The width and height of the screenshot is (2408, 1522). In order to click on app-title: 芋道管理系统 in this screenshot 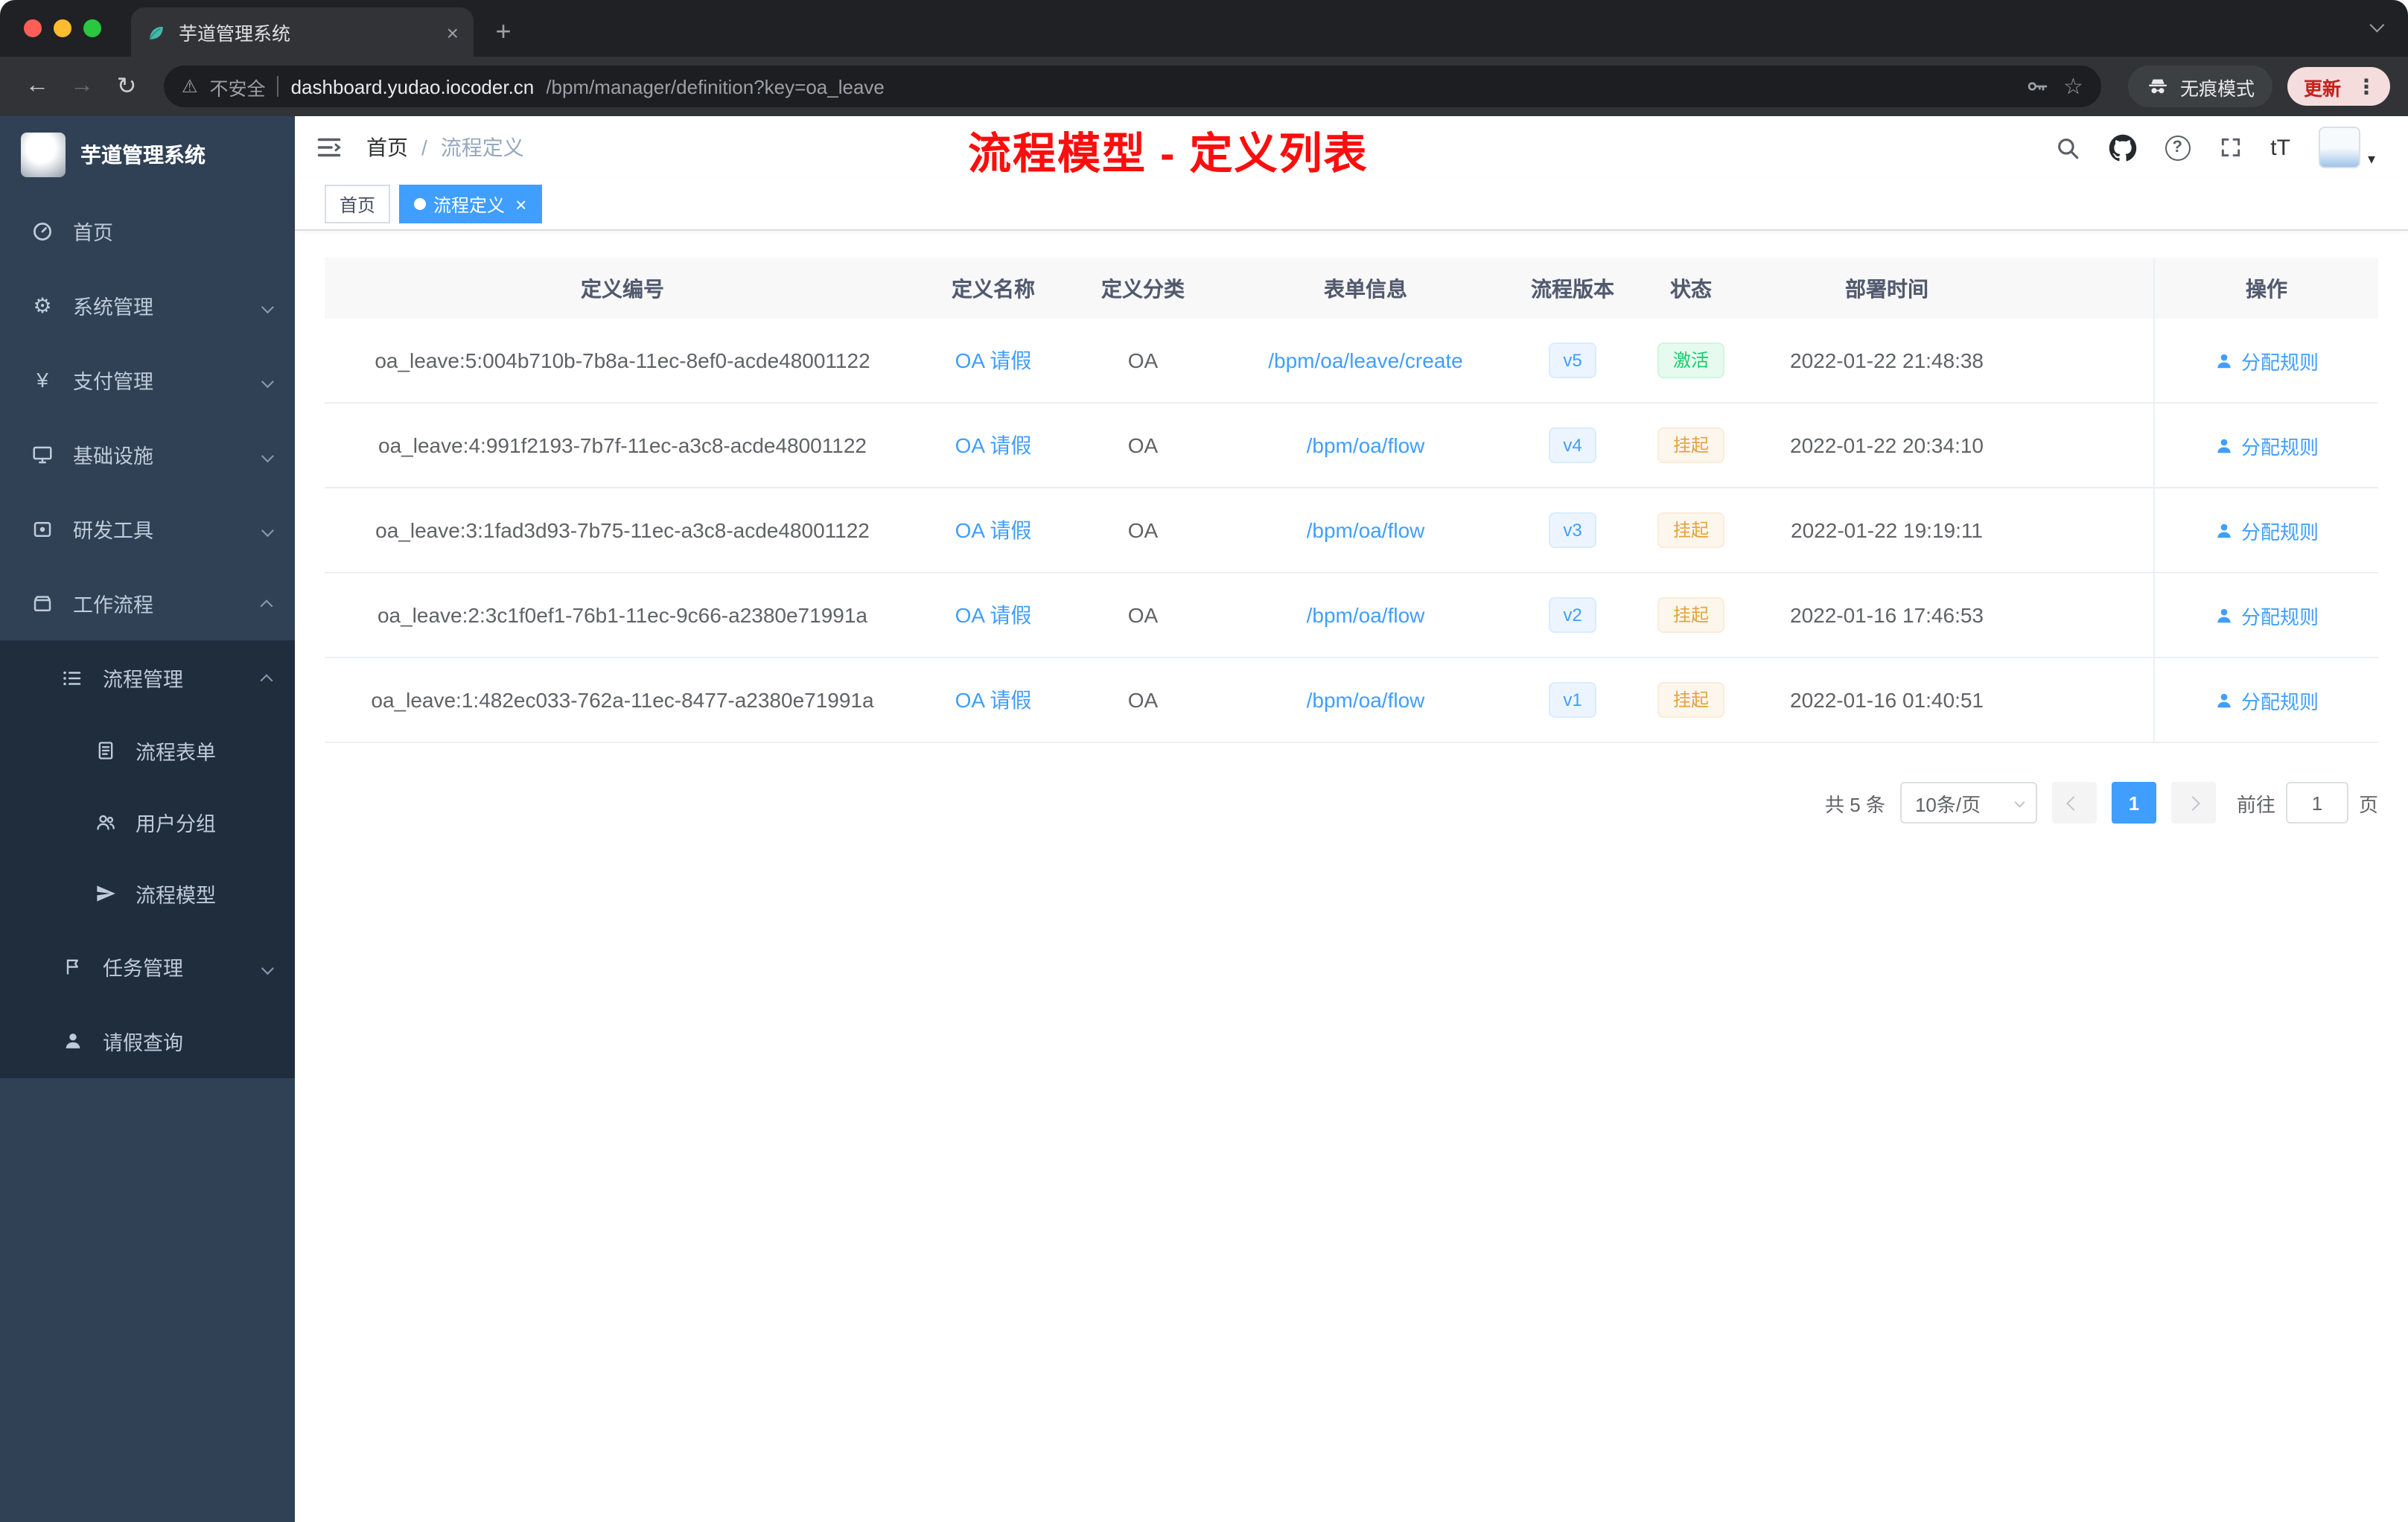, I will do `click(143, 155)`.